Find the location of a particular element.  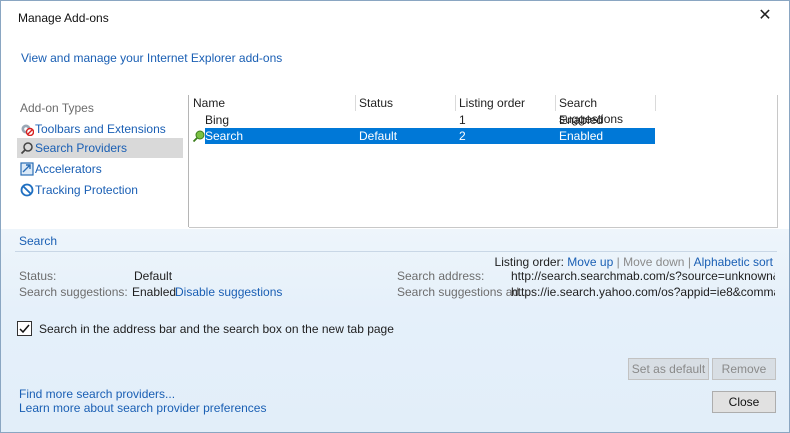

listing-order-label: Listing order: is located at coordinates (529, 262).